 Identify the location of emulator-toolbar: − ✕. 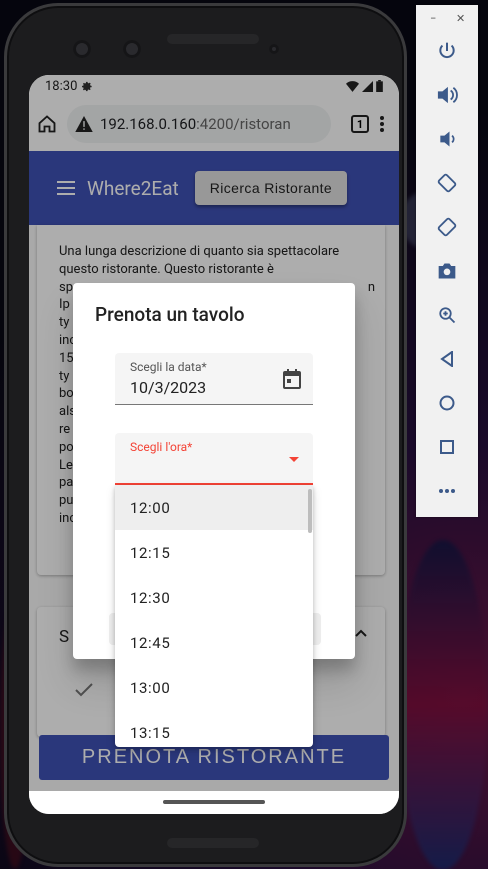
(447, 261).